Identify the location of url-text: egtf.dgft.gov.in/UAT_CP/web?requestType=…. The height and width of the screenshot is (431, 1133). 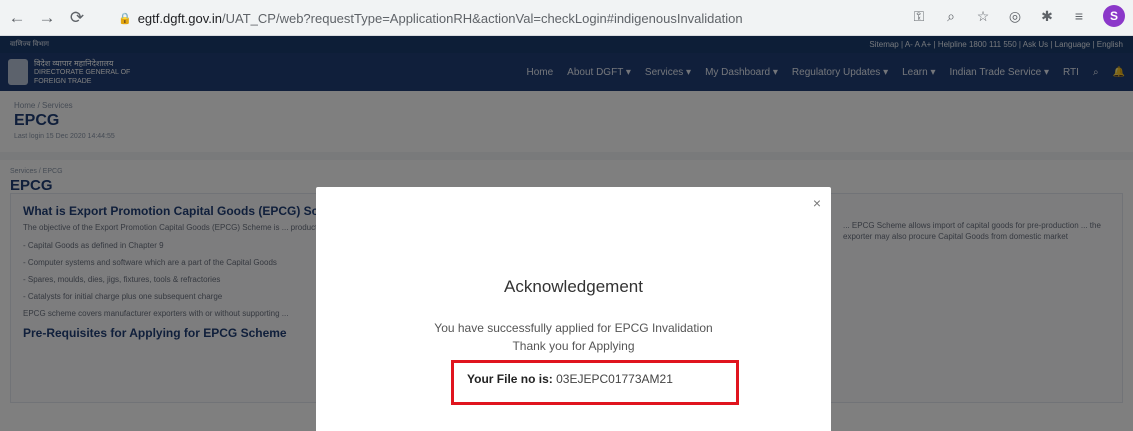
(440, 18).